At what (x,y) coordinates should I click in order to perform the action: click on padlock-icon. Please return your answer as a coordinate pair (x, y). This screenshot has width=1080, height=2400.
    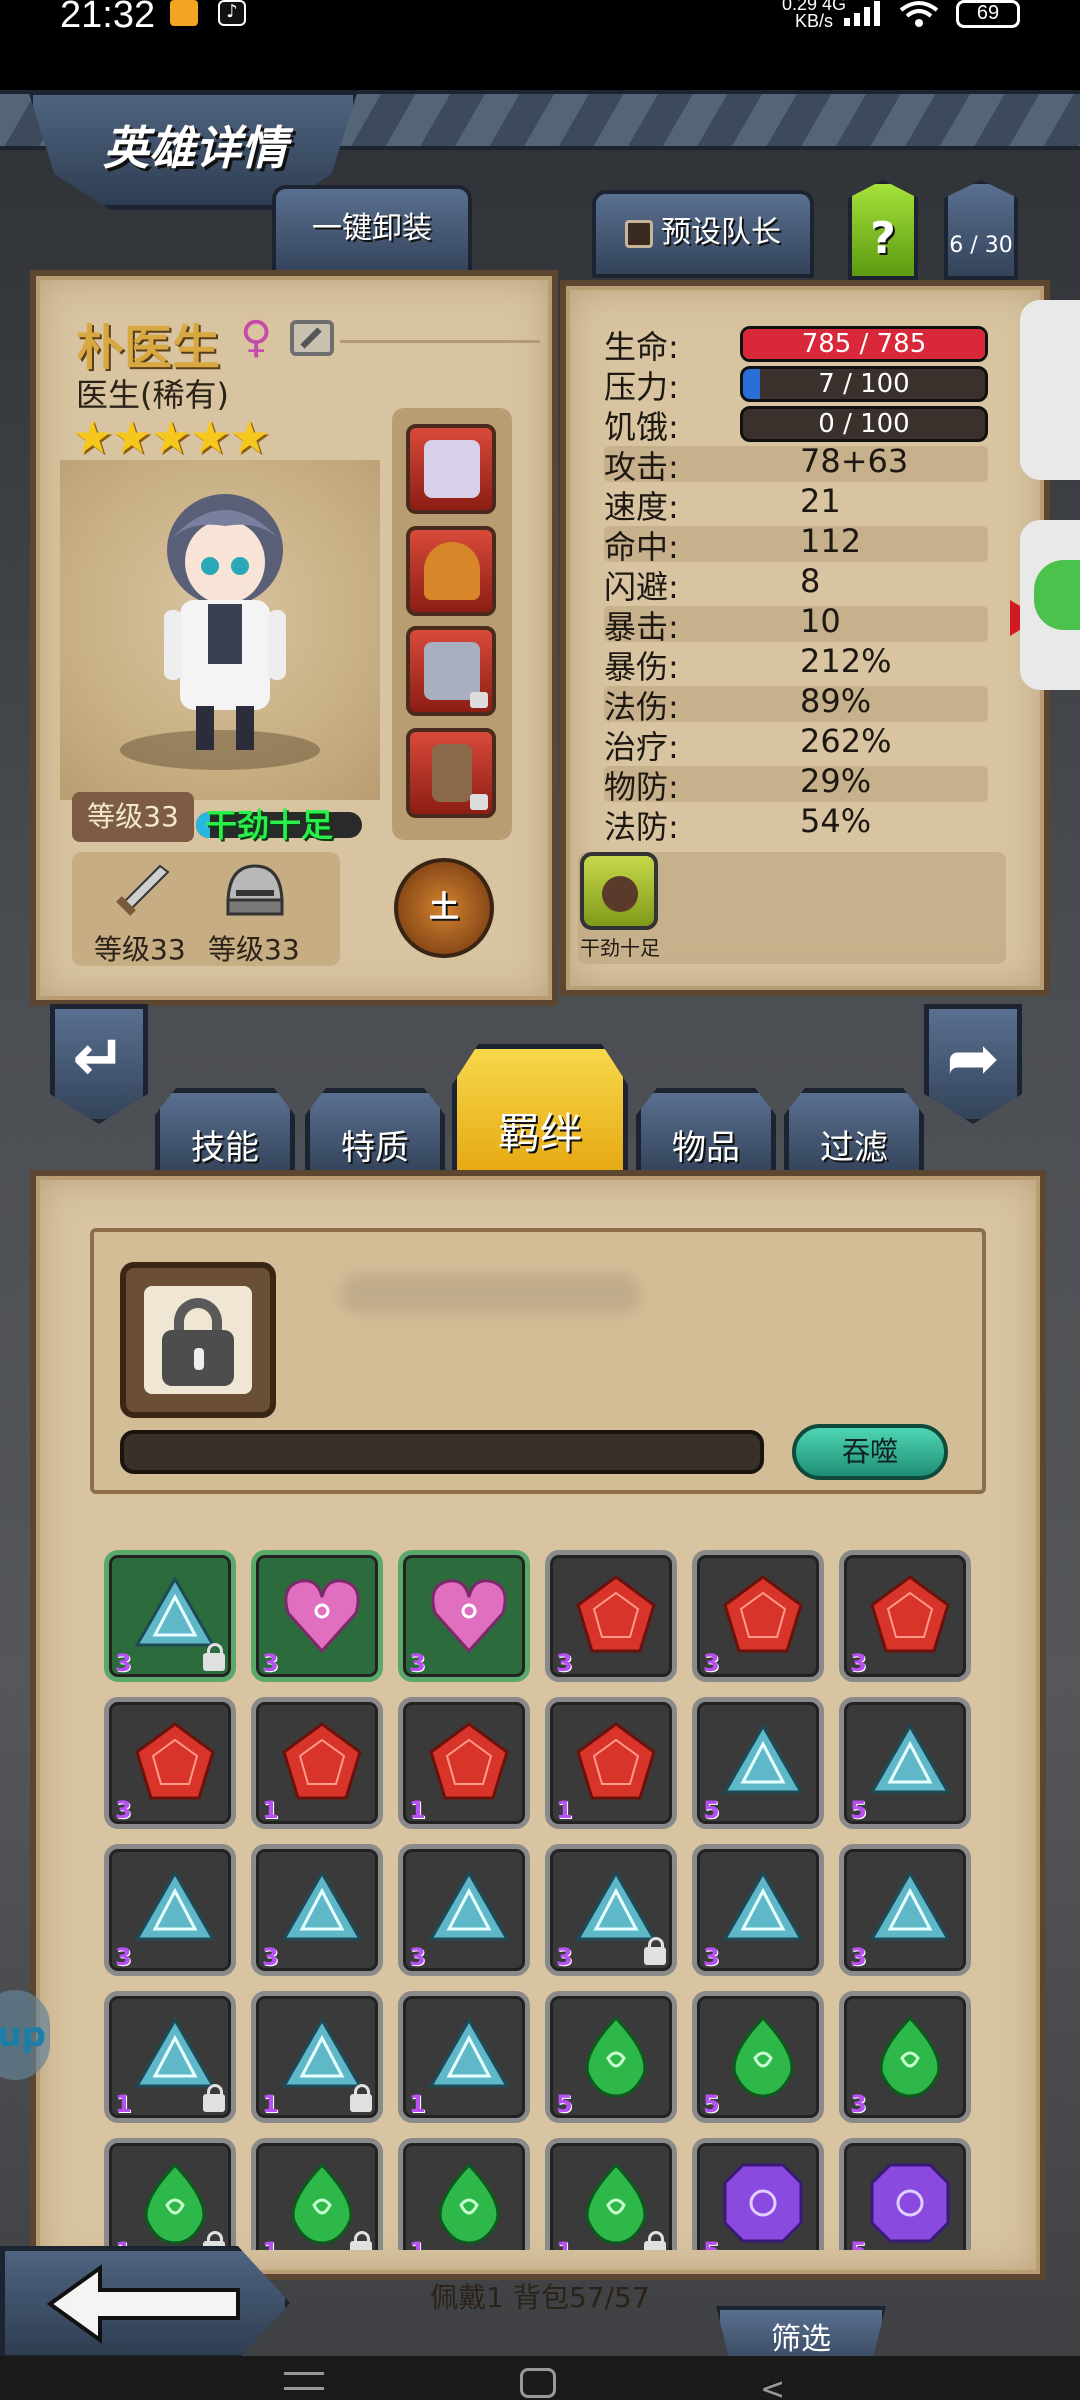
    Looking at the image, I should click on (198, 1340).